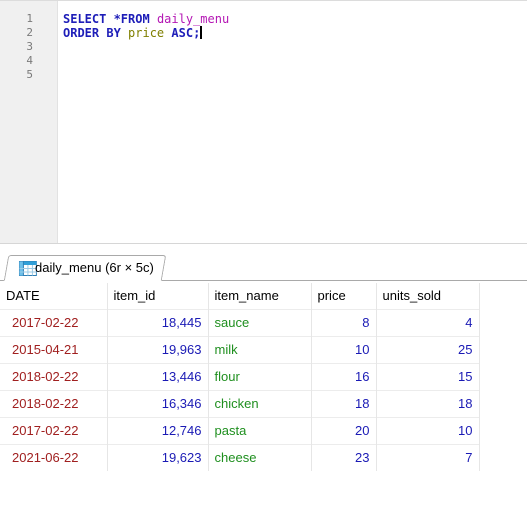  What do you see at coordinates (260, 457) in the screenshot?
I see `item-name-cell: cheese` at bounding box center [260, 457].